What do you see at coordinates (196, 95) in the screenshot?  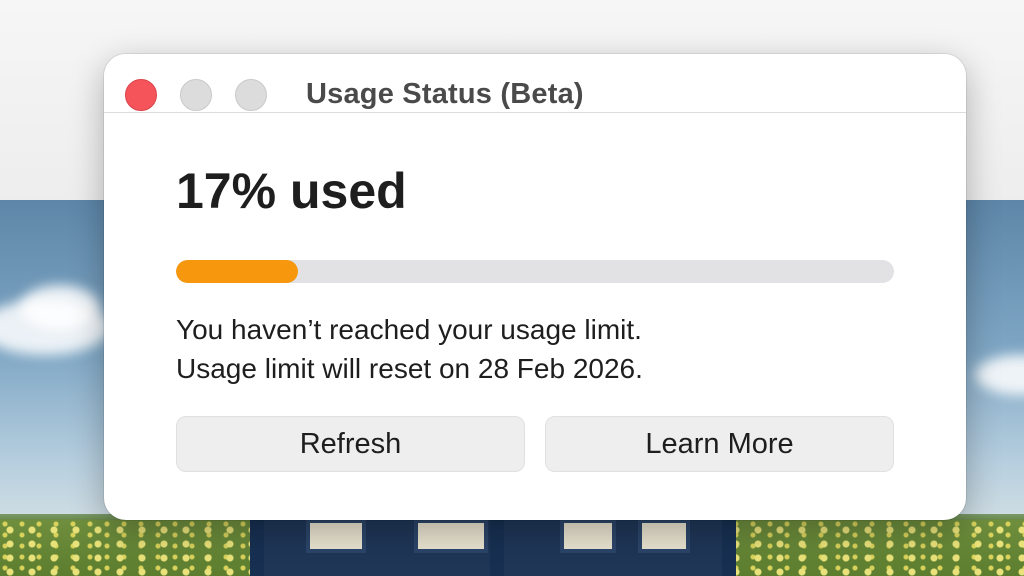 I see `minimize-button` at bounding box center [196, 95].